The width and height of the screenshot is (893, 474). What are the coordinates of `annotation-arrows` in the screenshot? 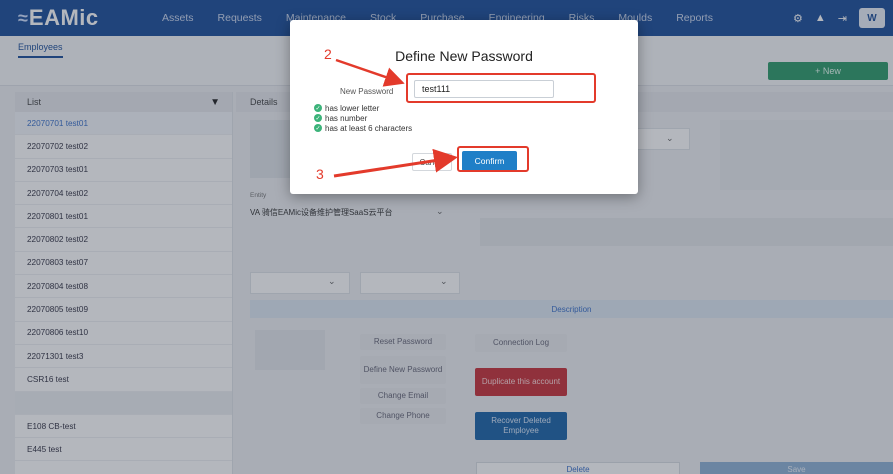 It's located at (395, 118).